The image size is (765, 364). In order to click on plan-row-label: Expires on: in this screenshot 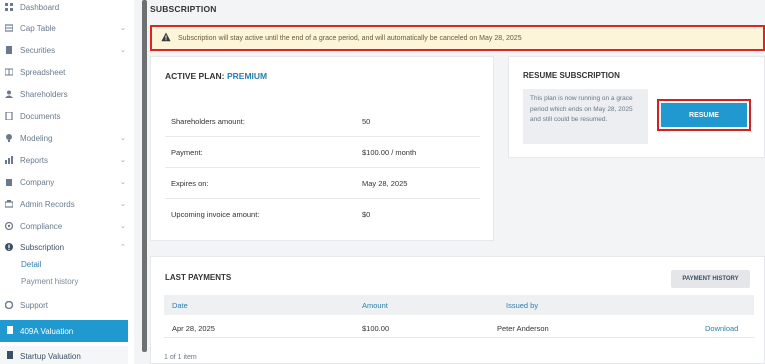, I will do `click(190, 183)`.